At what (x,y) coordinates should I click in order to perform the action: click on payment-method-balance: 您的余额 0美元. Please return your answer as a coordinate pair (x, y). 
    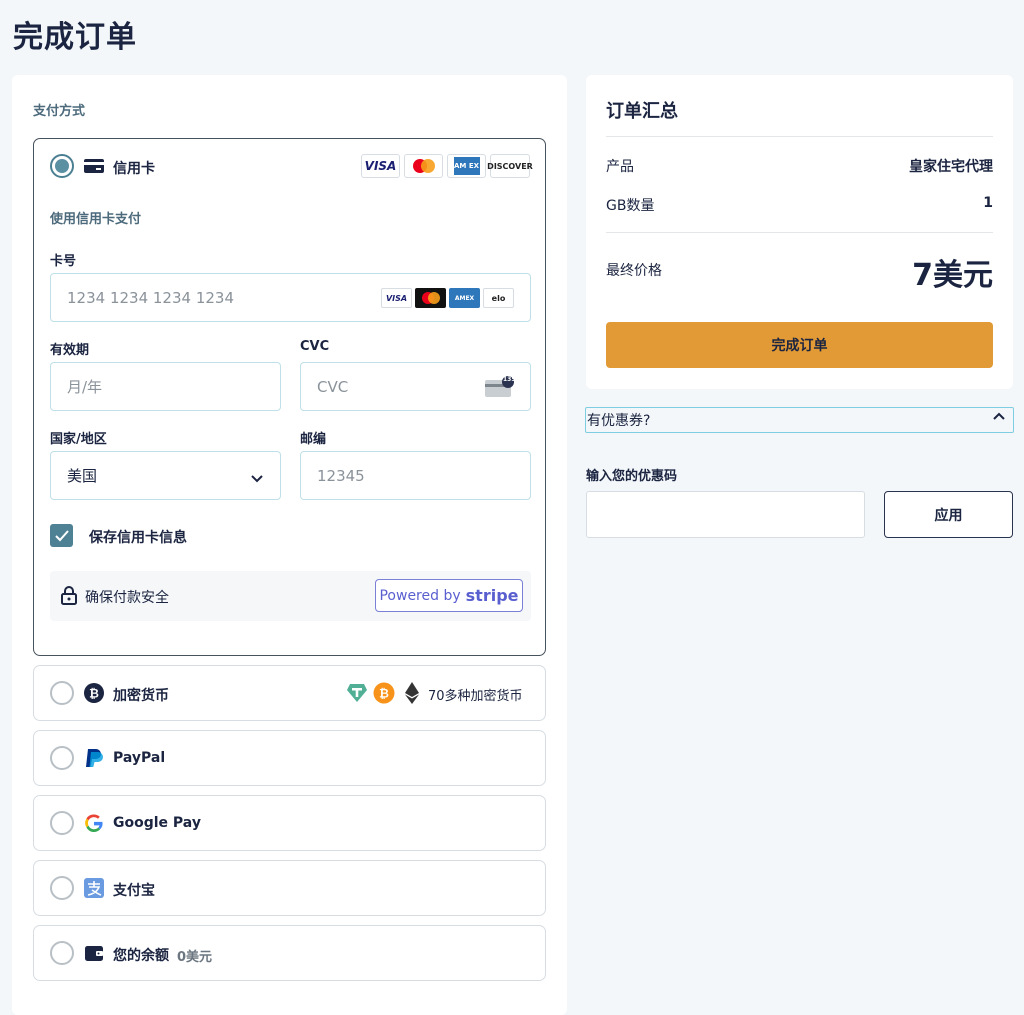
    Looking at the image, I should click on (289, 953).